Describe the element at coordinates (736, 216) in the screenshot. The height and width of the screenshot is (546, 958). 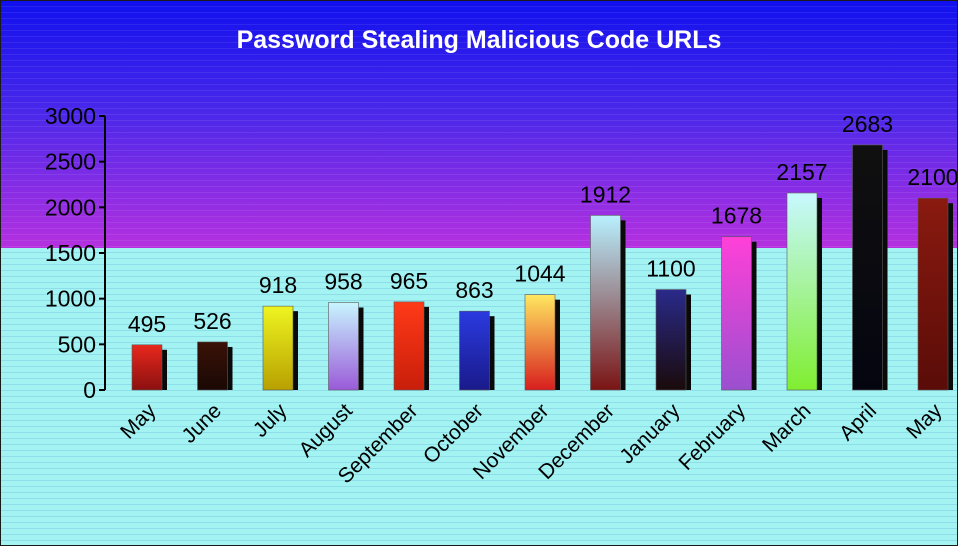
I see `data-label: 1678` at that location.